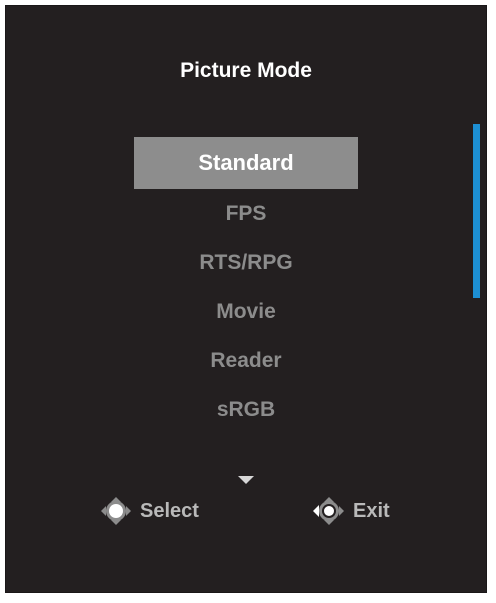 The height and width of the screenshot is (603, 496). I want to click on joystick-left-icon, so click(328, 511).